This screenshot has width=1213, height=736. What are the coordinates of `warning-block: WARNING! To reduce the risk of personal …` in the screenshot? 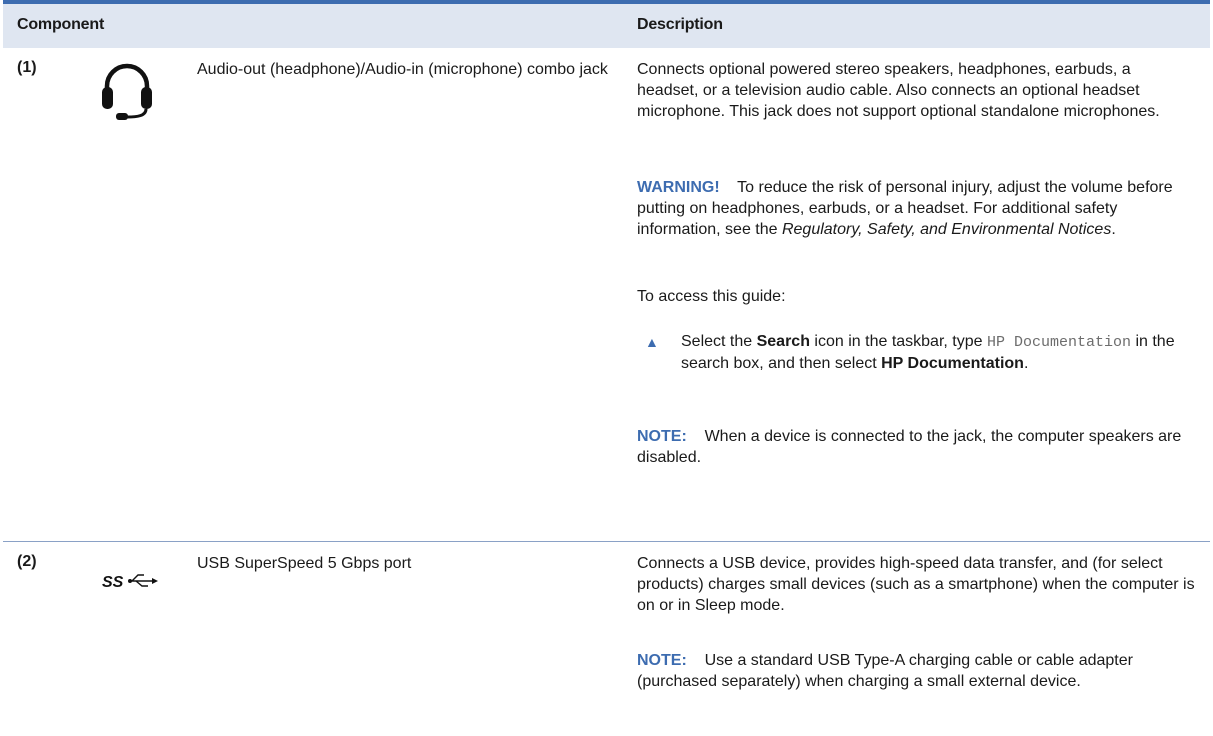 It's located at (916, 208).